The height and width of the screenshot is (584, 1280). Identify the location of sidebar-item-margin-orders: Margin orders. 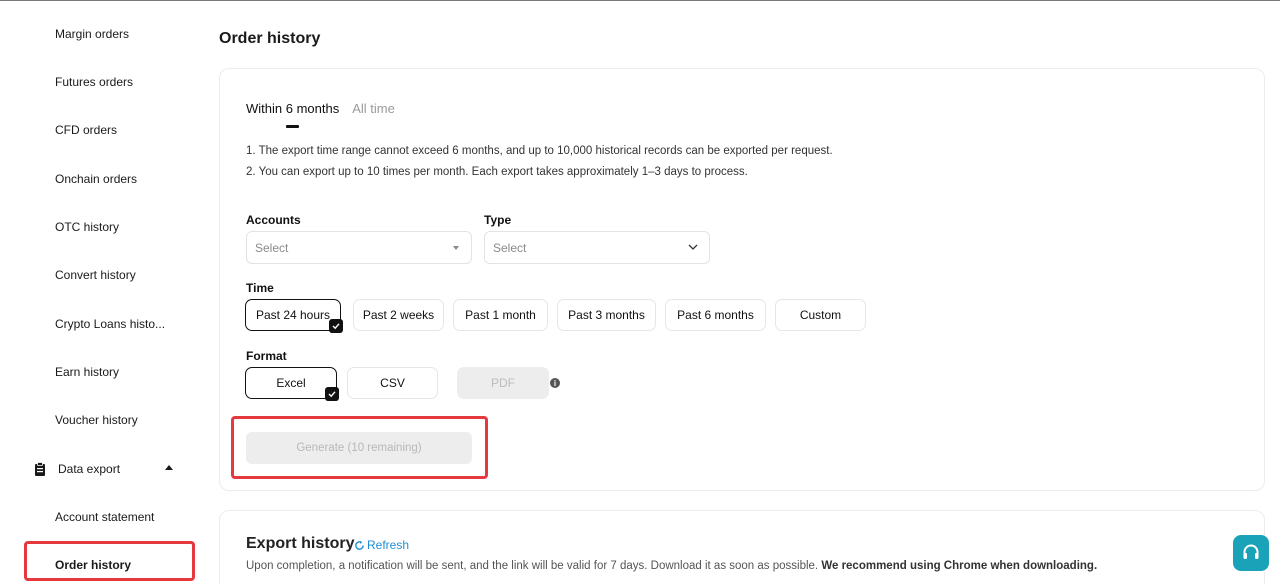
(92, 34).